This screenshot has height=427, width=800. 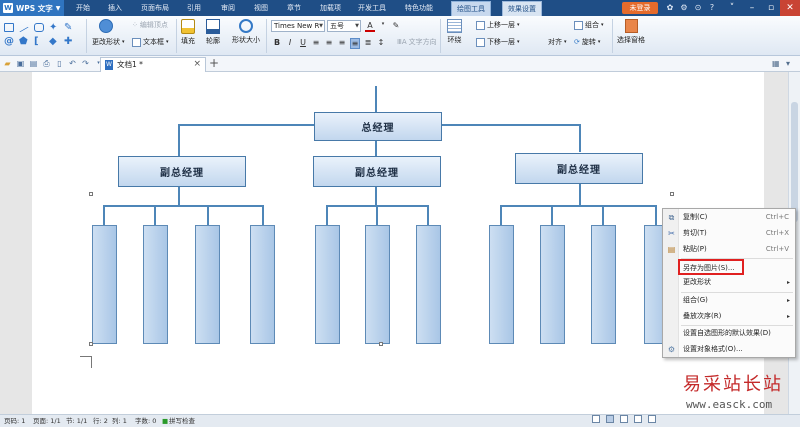 I want to click on document-tab: W 文档1 * ×, so click(x=153, y=64).